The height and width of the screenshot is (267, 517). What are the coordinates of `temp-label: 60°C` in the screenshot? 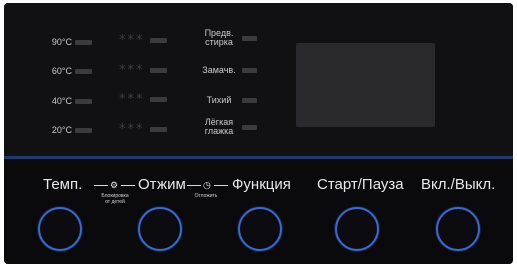 It's located at (61, 71).